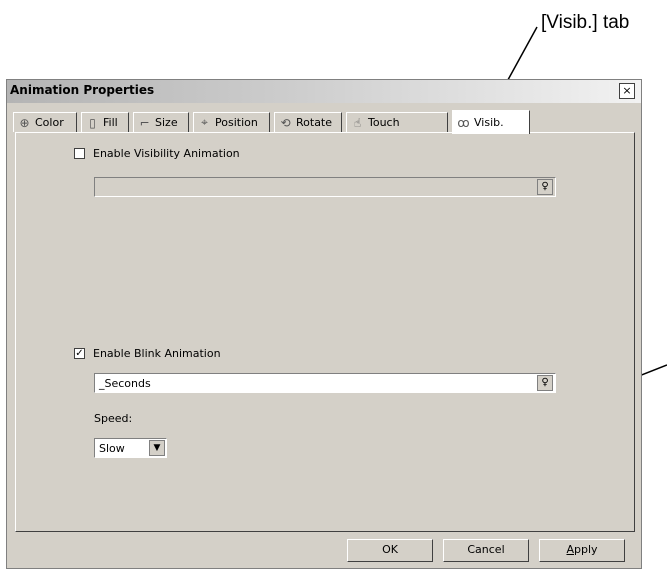  What do you see at coordinates (82, 90) in the screenshot?
I see `window-title: Animation Properties` at bounding box center [82, 90].